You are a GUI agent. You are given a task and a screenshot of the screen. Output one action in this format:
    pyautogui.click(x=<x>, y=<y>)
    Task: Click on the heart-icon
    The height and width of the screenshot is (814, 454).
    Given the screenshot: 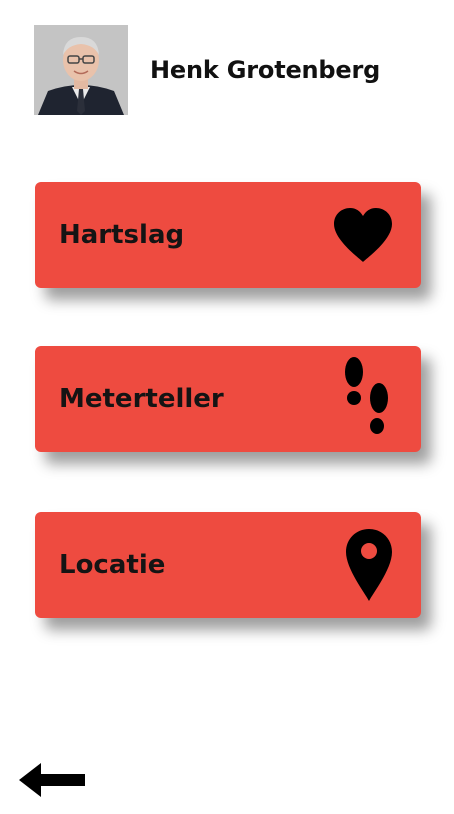 What is the action you would take?
    pyautogui.click(x=363, y=235)
    